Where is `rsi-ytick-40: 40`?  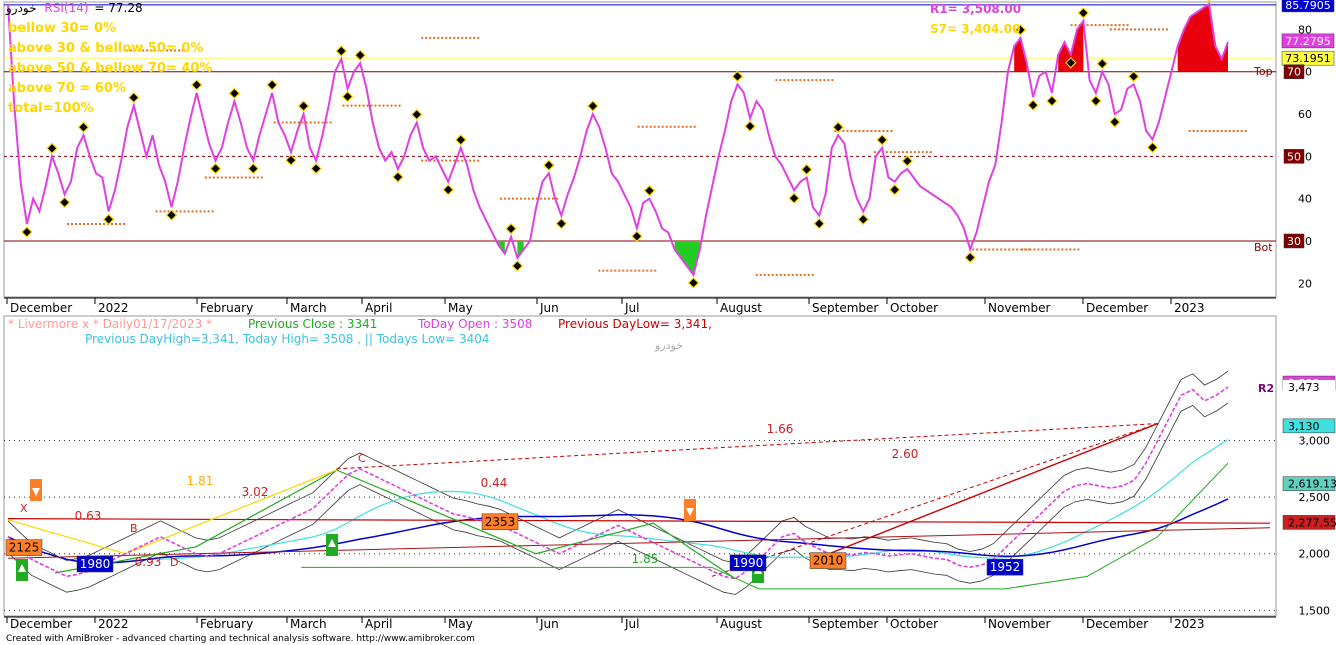
rsi-ytick-40: 40 is located at coordinates (1305, 199).